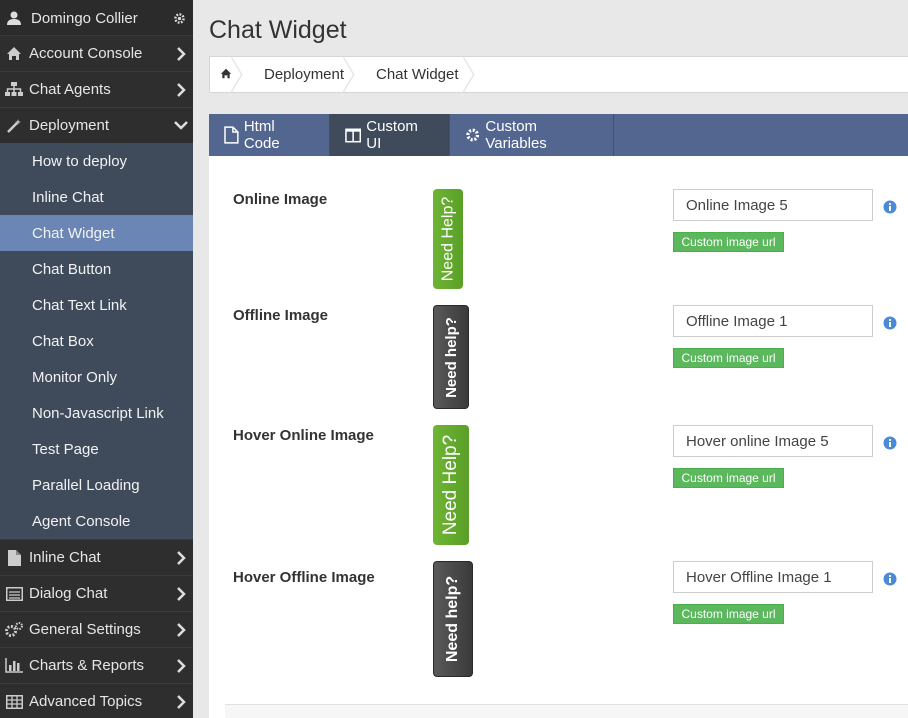  Describe the element at coordinates (261, 135) in the screenshot. I see `tab-label: Html Code` at that location.